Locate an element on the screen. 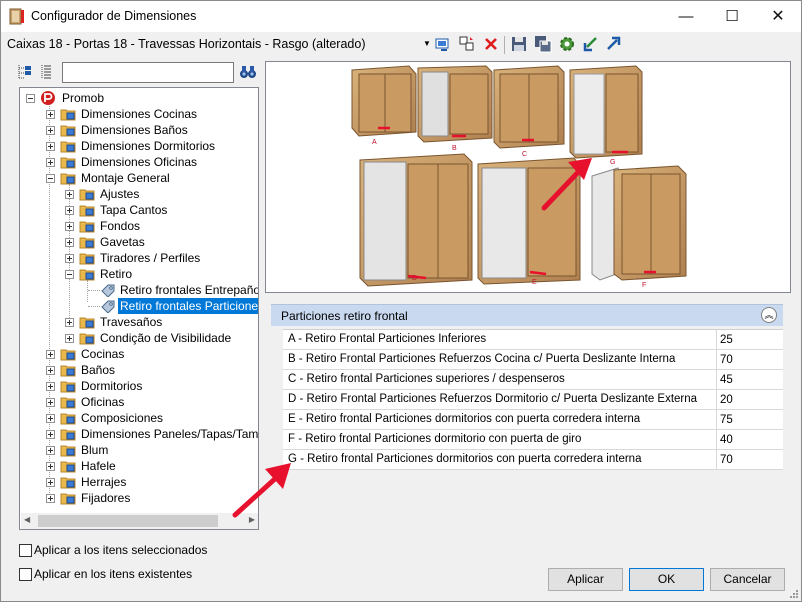 This screenshot has height=602, width=802. panel-title: Particiones retiro frontal is located at coordinates (344, 316).